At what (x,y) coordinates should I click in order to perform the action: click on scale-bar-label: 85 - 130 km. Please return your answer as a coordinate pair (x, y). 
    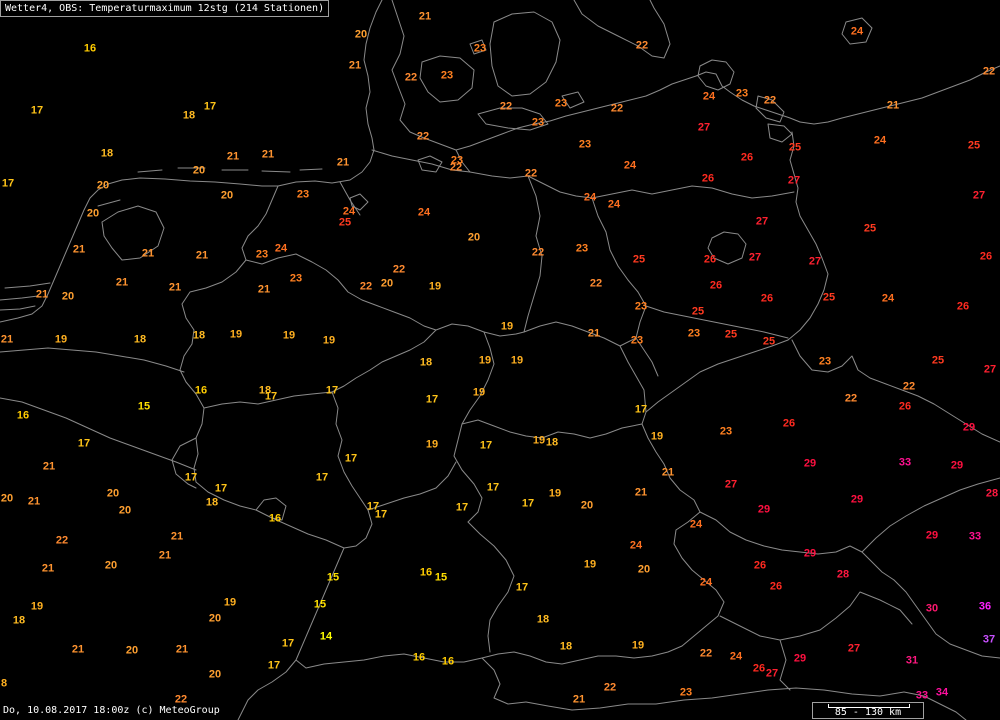
    Looking at the image, I should click on (868, 712).